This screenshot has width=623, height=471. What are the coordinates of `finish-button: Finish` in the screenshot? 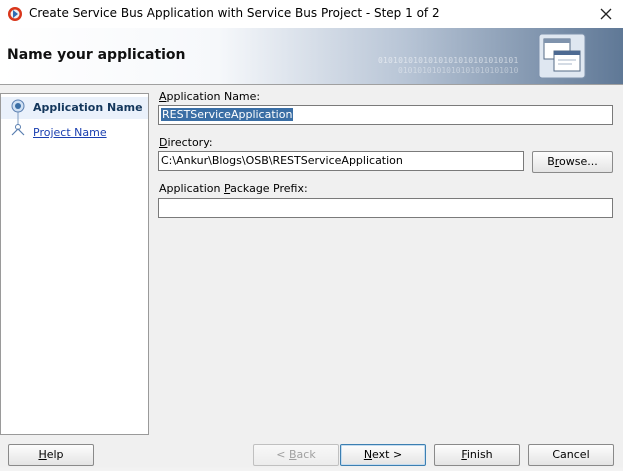 It's located at (477, 455).